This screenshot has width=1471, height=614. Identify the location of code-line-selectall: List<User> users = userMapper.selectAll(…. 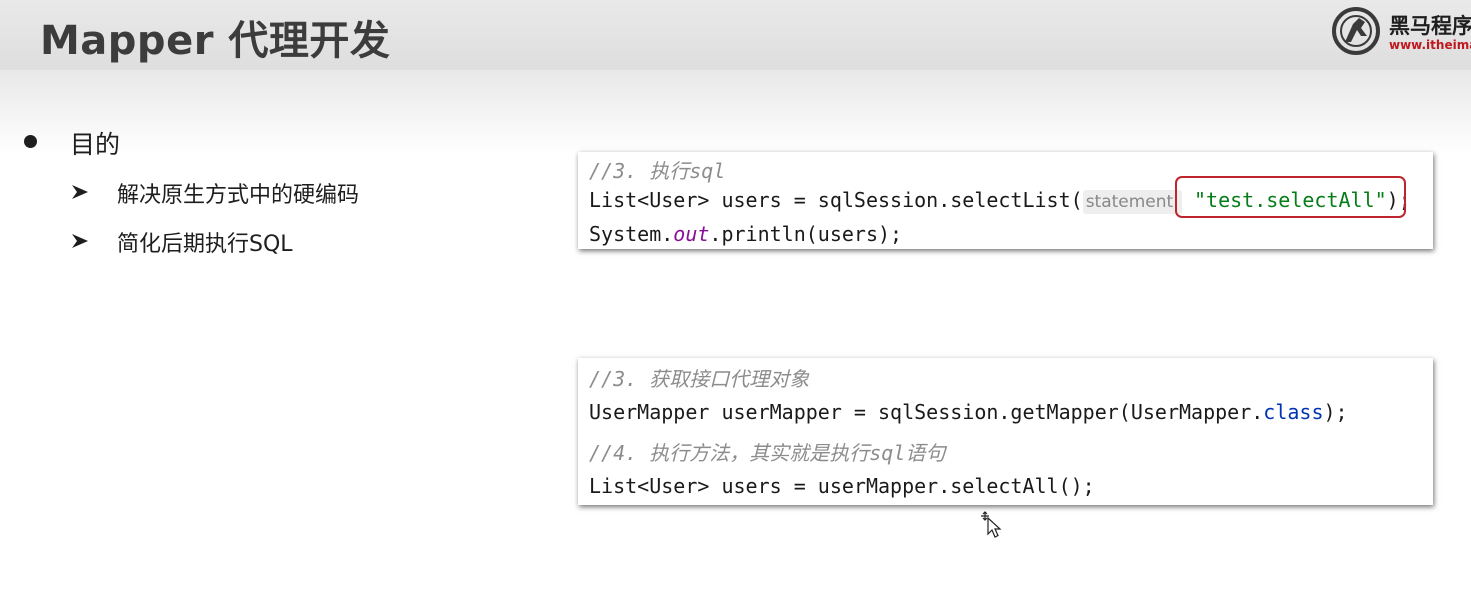
(842, 486).